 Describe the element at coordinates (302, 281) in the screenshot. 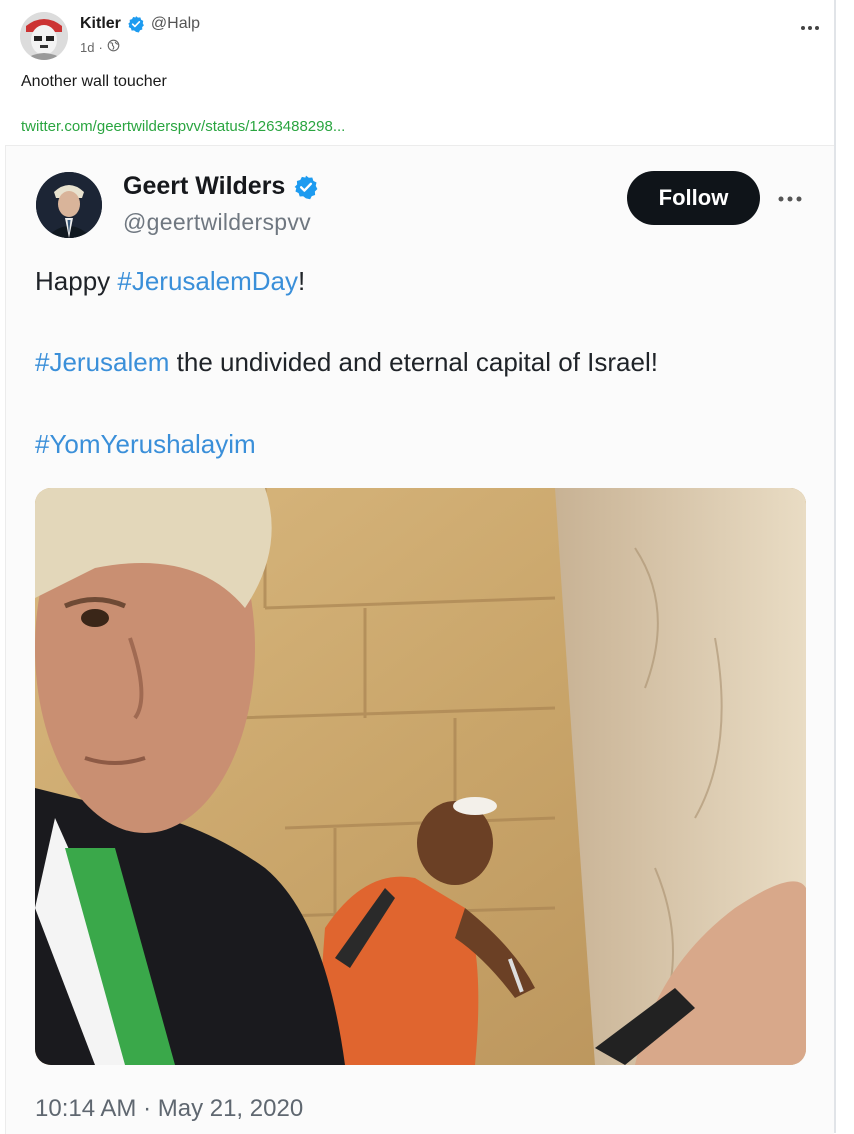

I see `tweet-text: !` at that location.